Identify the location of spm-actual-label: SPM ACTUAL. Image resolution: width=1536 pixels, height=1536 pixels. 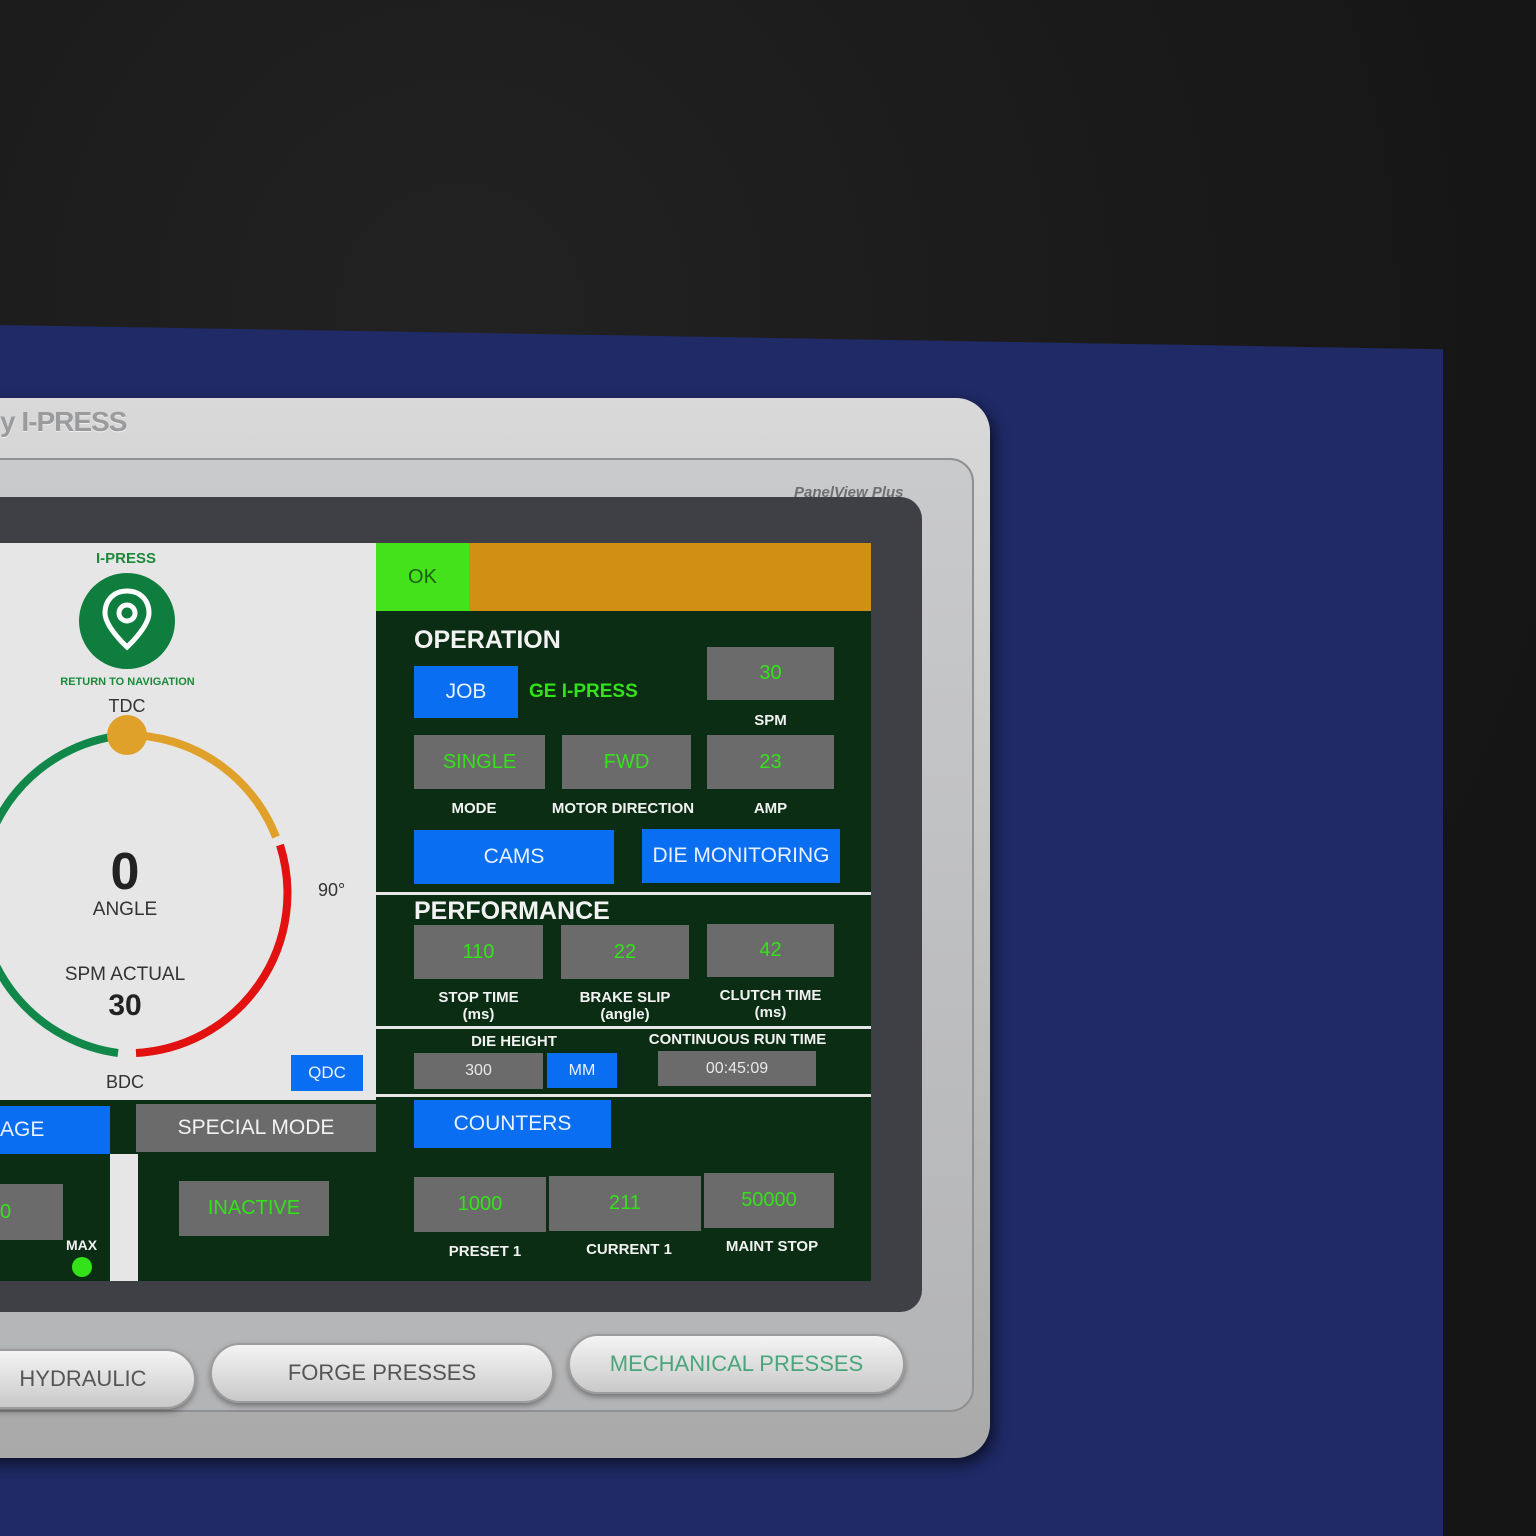
(125, 974).